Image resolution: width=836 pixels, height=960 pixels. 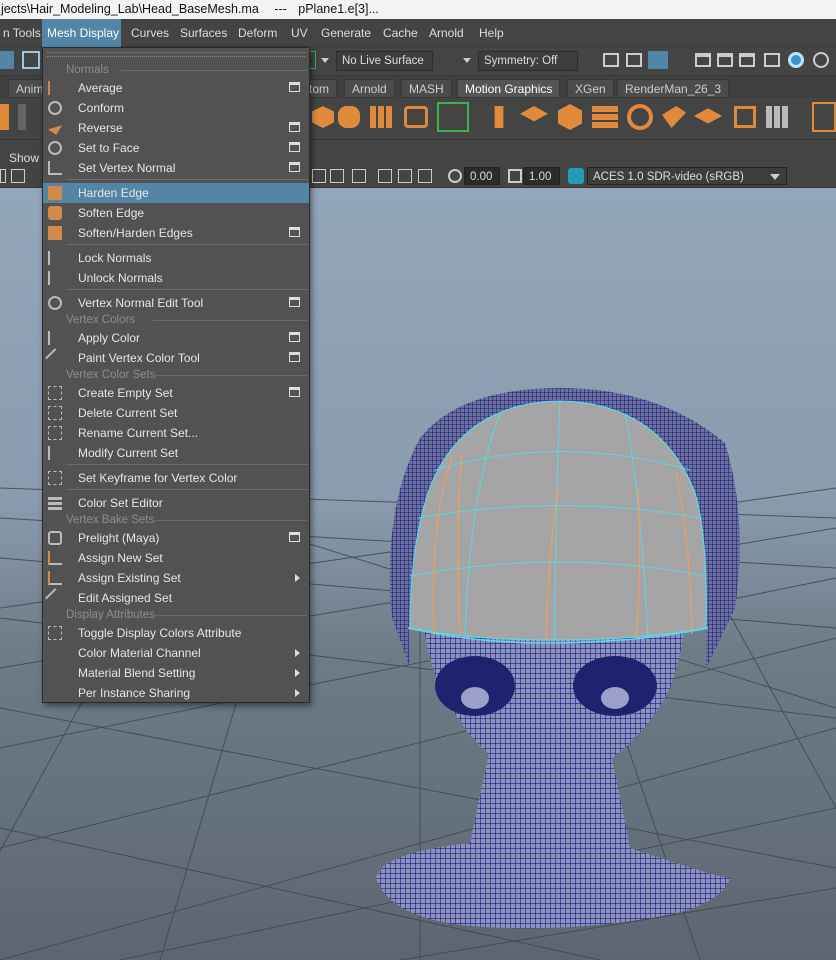 I want to click on menu-item-color-material-channel: Color Material Channel, so click(x=176, y=653).